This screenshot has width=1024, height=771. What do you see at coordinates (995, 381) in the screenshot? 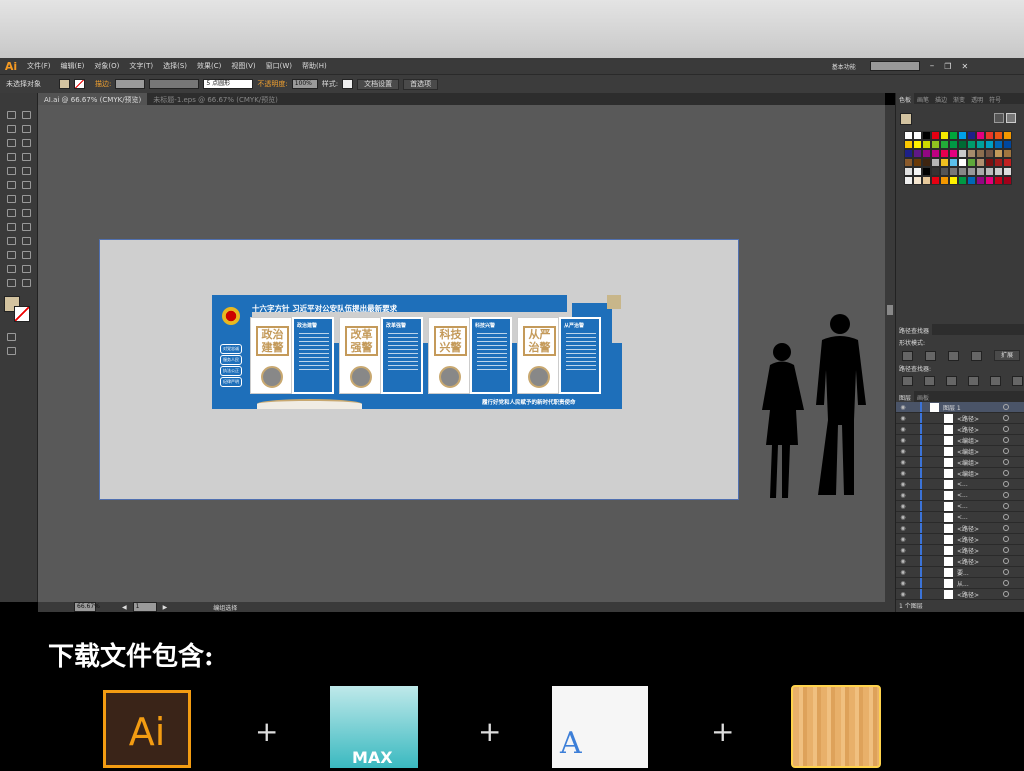
I see `outline-icon` at bounding box center [995, 381].